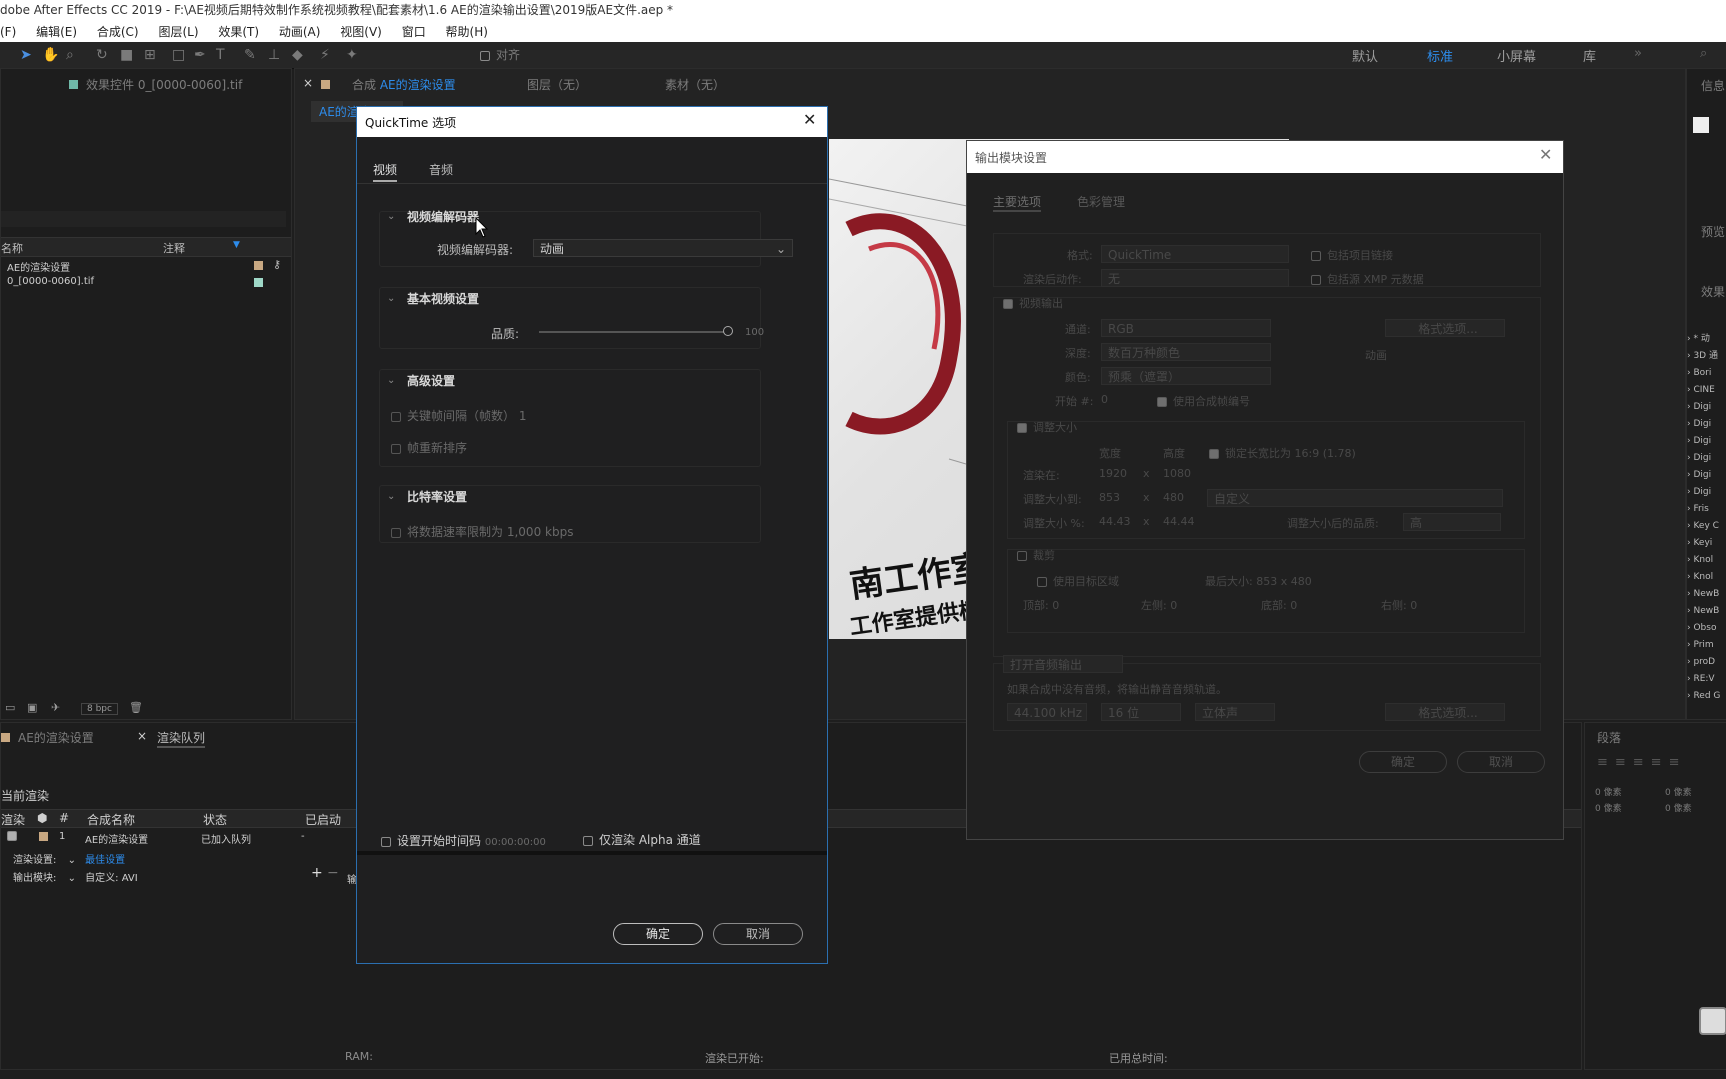 Image resolution: width=1726 pixels, height=1079 pixels. Describe the element at coordinates (1109, 497) in the screenshot. I see `om-resize-width: 853` at that location.